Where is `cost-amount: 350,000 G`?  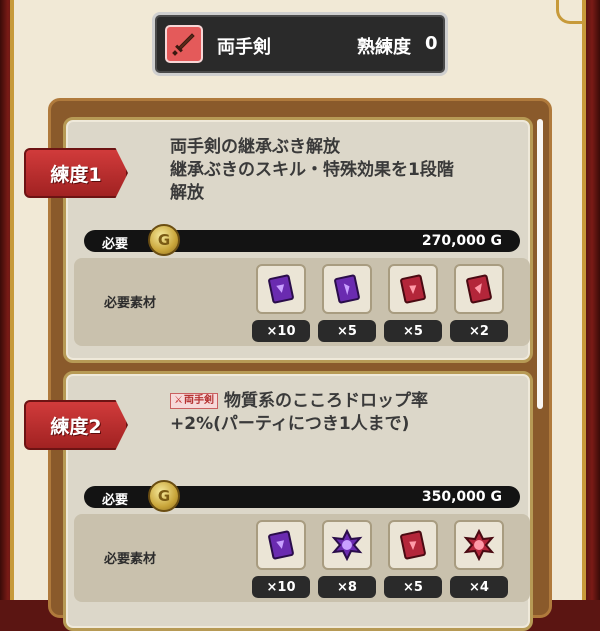 cost-amount: 350,000 G is located at coordinates (461, 497).